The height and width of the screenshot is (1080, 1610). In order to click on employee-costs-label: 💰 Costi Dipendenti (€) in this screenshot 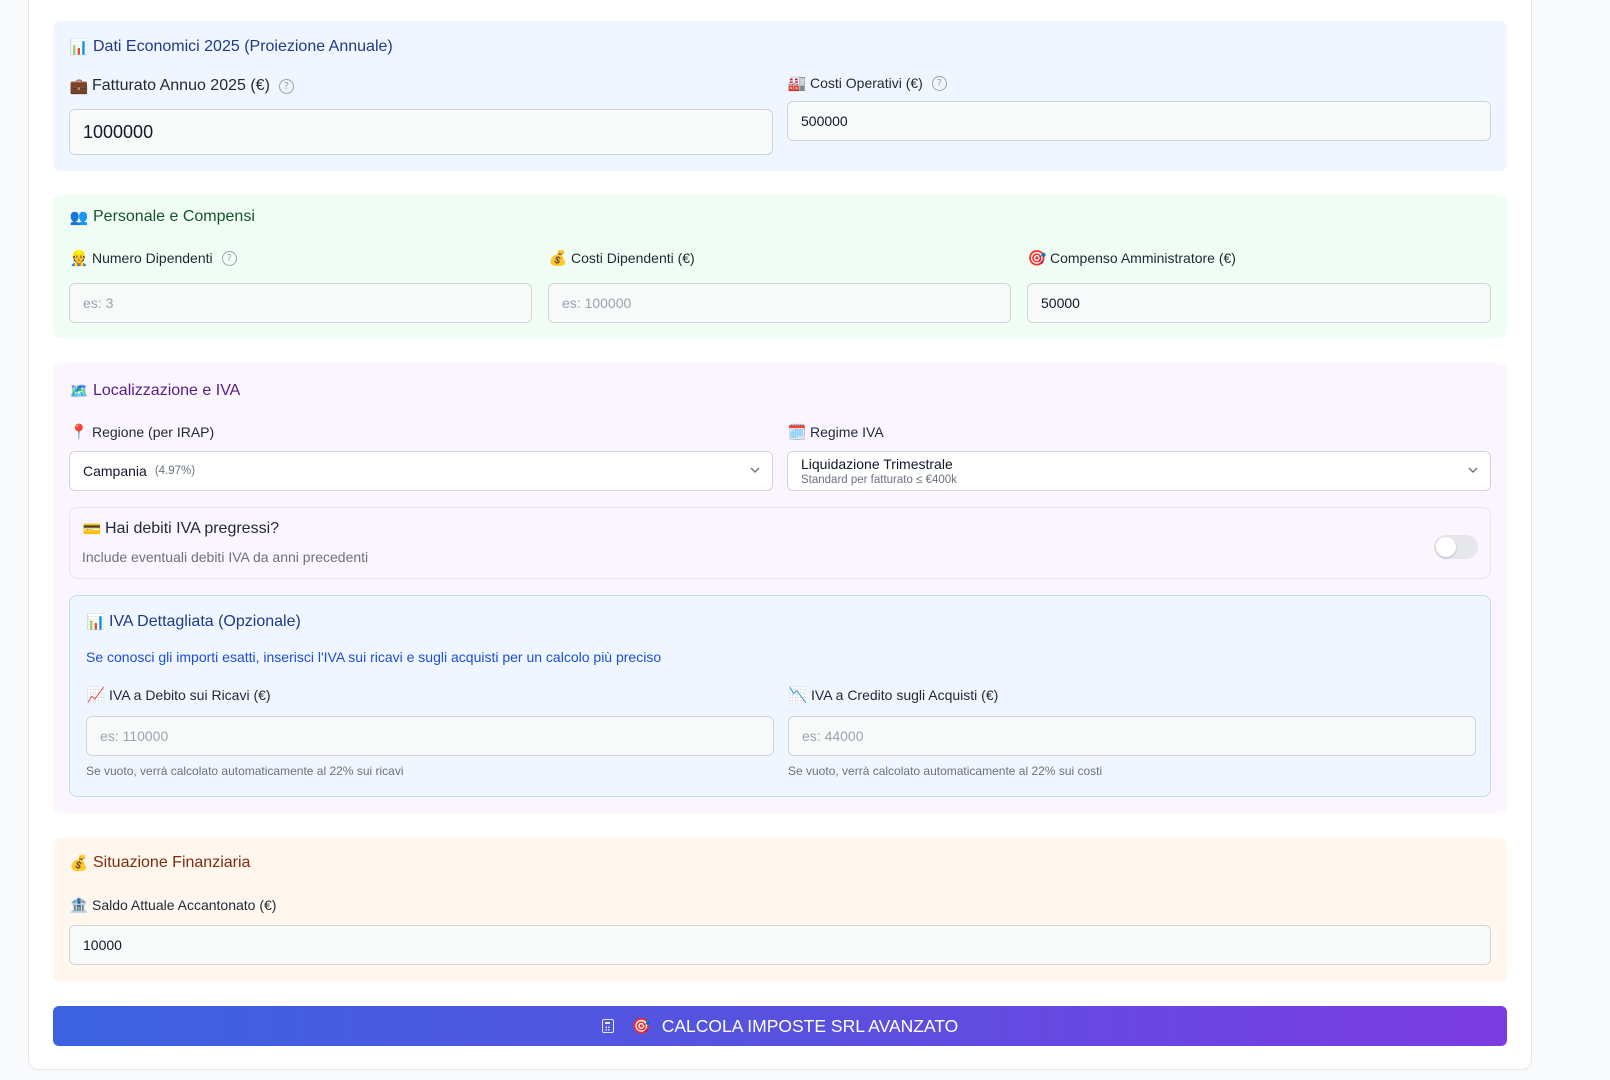, I will do `click(621, 258)`.